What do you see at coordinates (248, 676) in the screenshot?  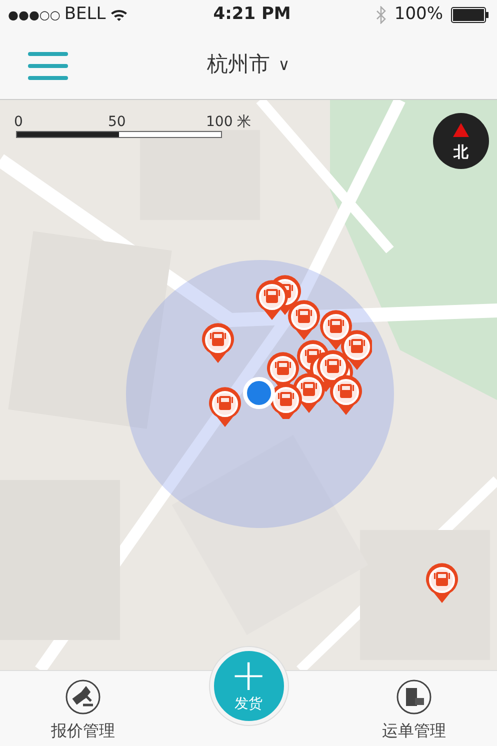 I see `plus-icon: +` at bounding box center [248, 676].